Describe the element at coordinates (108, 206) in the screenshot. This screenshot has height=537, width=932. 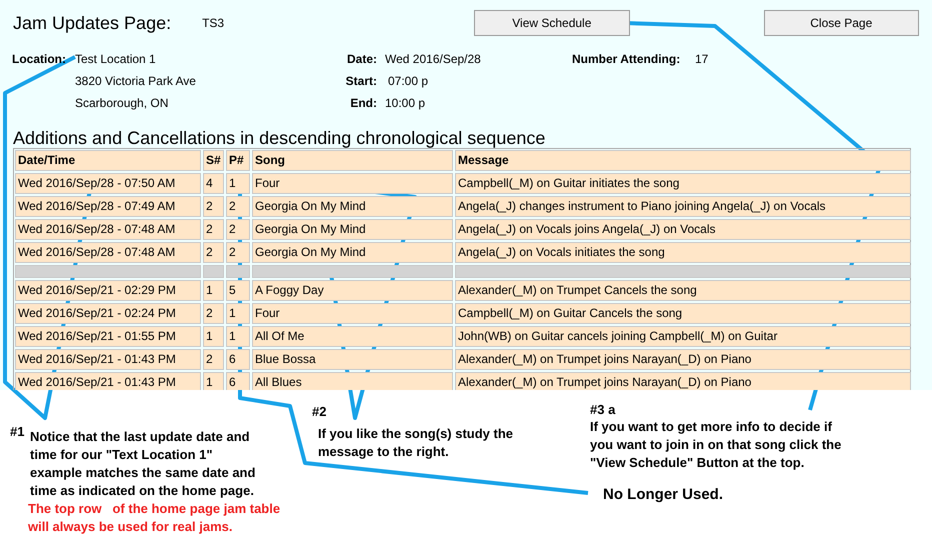
I see `table-cell: Wed 2016/Sep/28 - 07:49 AM` at that location.